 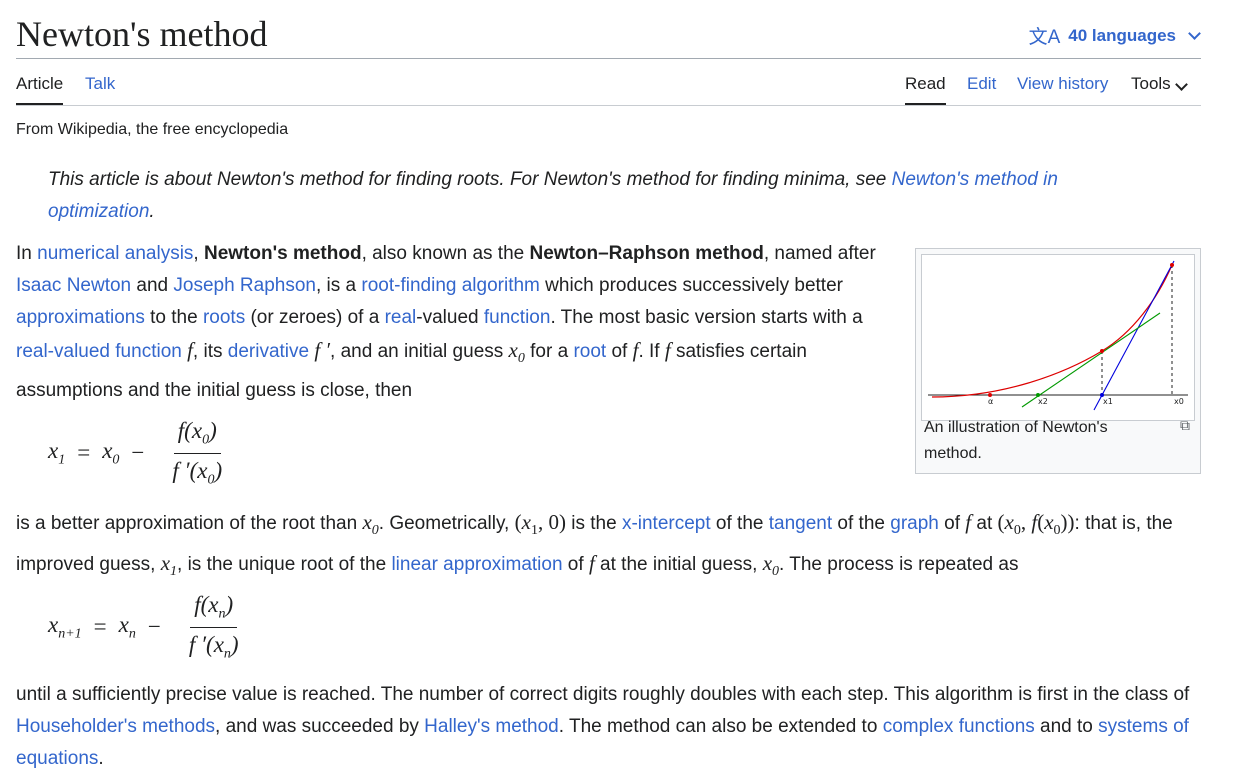 What do you see at coordinates (142, 34) in the screenshot?
I see `page-title: Newton's method` at bounding box center [142, 34].